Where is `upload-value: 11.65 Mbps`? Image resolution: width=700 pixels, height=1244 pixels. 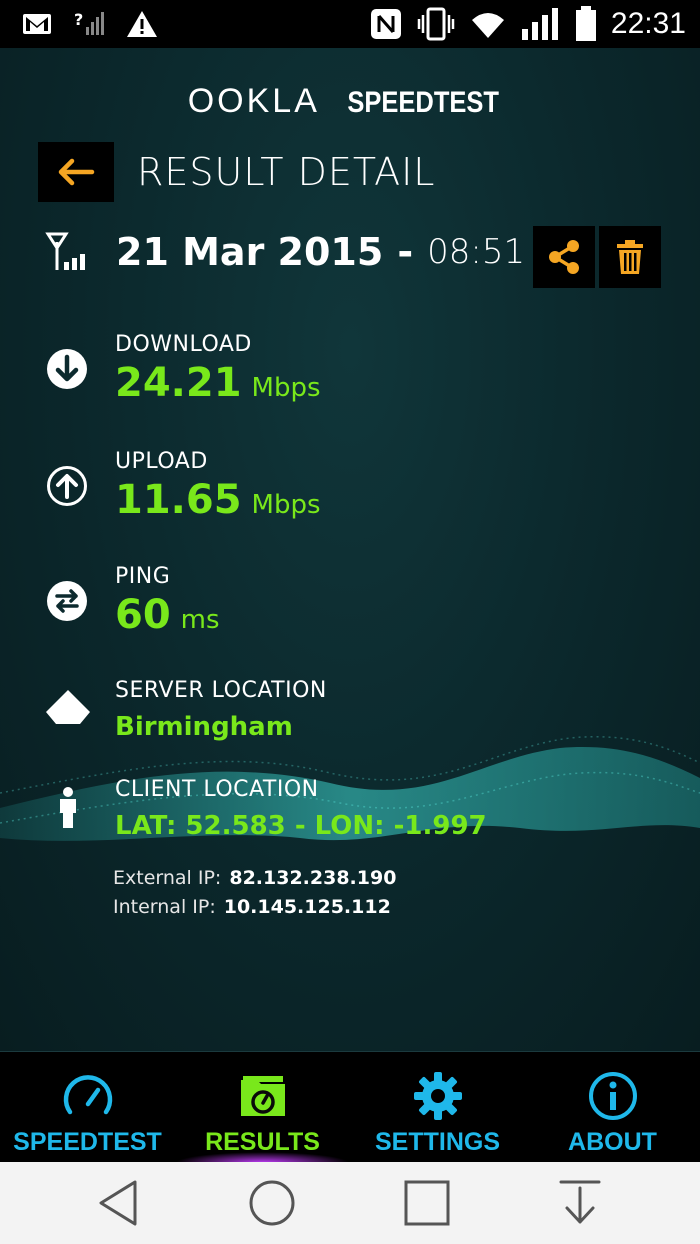 upload-value: 11.65 Mbps is located at coordinates (218, 500).